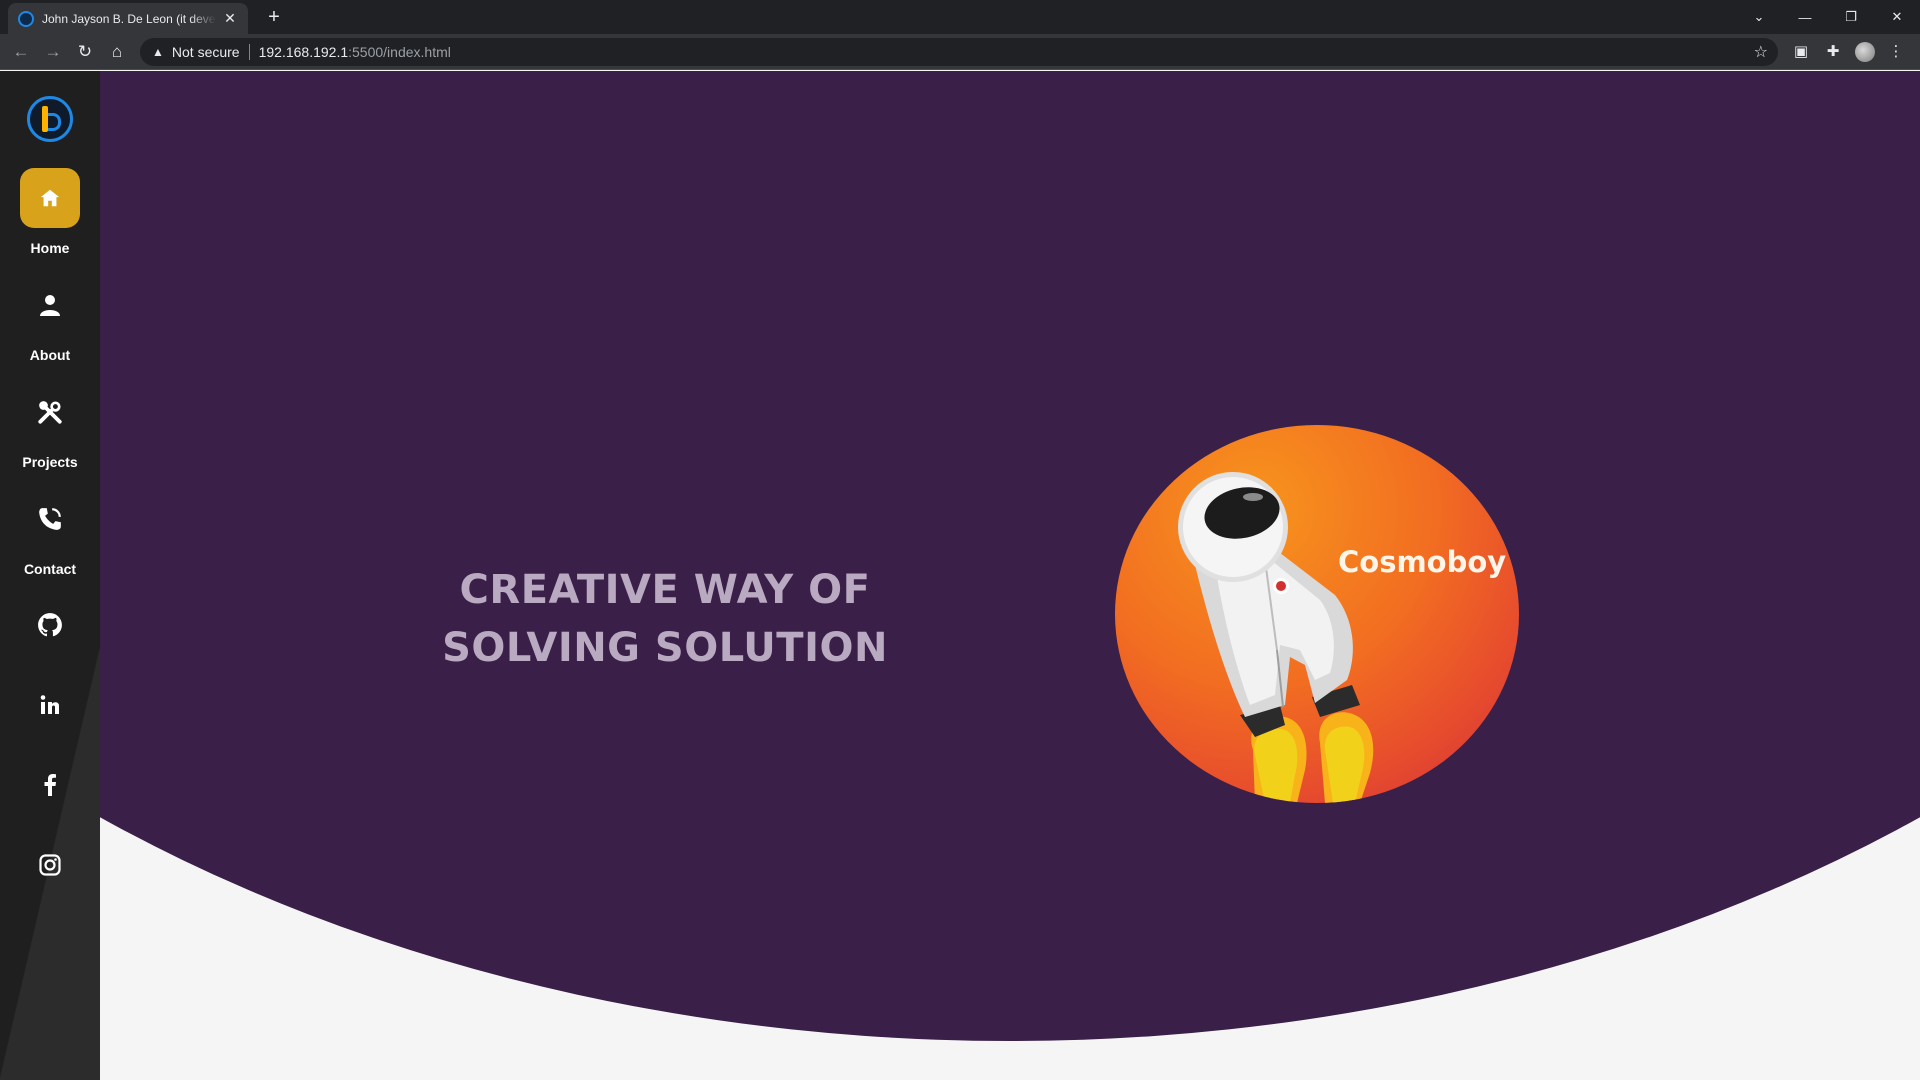  Describe the element at coordinates (1896, 52) in the screenshot. I see `browser-menu-icon: ⋮` at that location.